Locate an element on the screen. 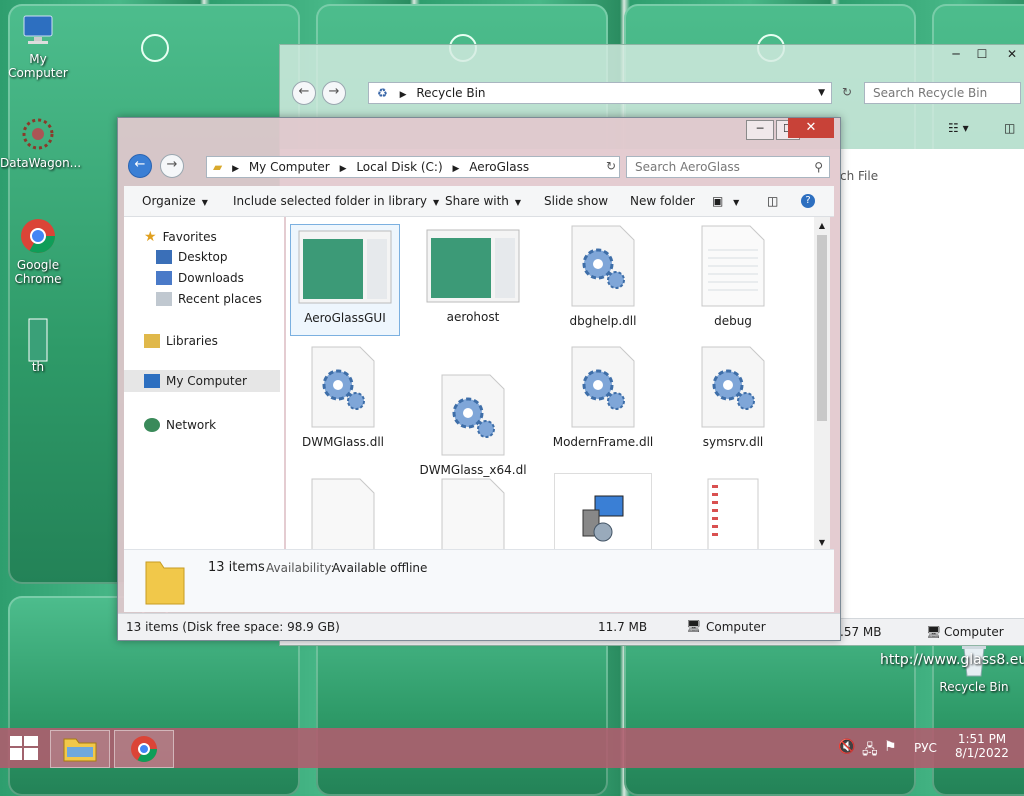 This screenshot has height=796, width=1024. title-bar: ─ ☐ ✕ is located at coordinates (652, 59).